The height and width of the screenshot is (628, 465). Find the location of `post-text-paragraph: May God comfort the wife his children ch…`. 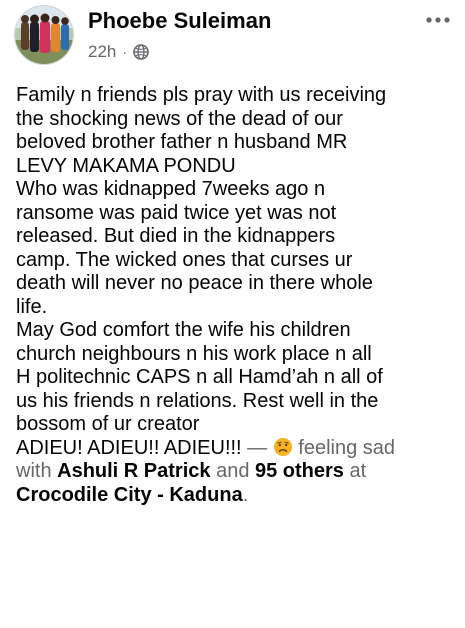

post-text-paragraph: May God comfort the wife his children ch… is located at coordinates (199, 377).